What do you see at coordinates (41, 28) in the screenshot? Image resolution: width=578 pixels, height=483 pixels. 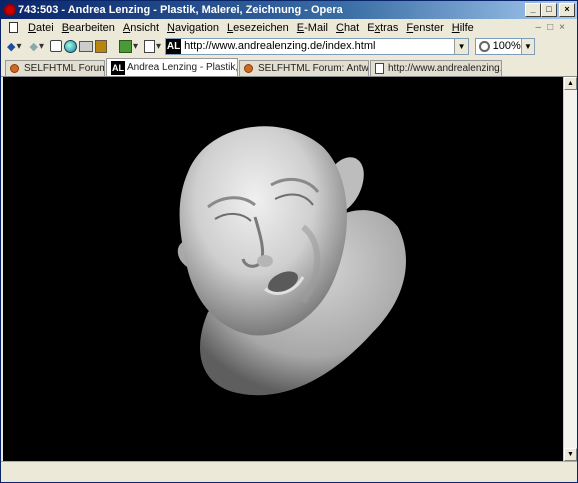 I see `menu-datei: Datei` at bounding box center [41, 28].